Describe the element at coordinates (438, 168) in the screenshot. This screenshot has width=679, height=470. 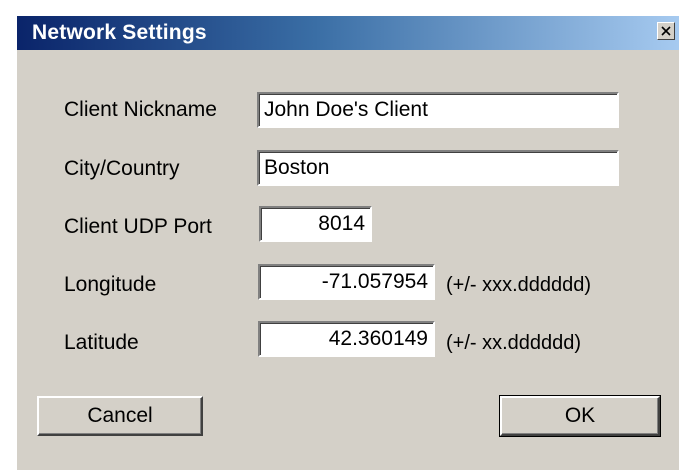
I see `city-country-input` at that location.